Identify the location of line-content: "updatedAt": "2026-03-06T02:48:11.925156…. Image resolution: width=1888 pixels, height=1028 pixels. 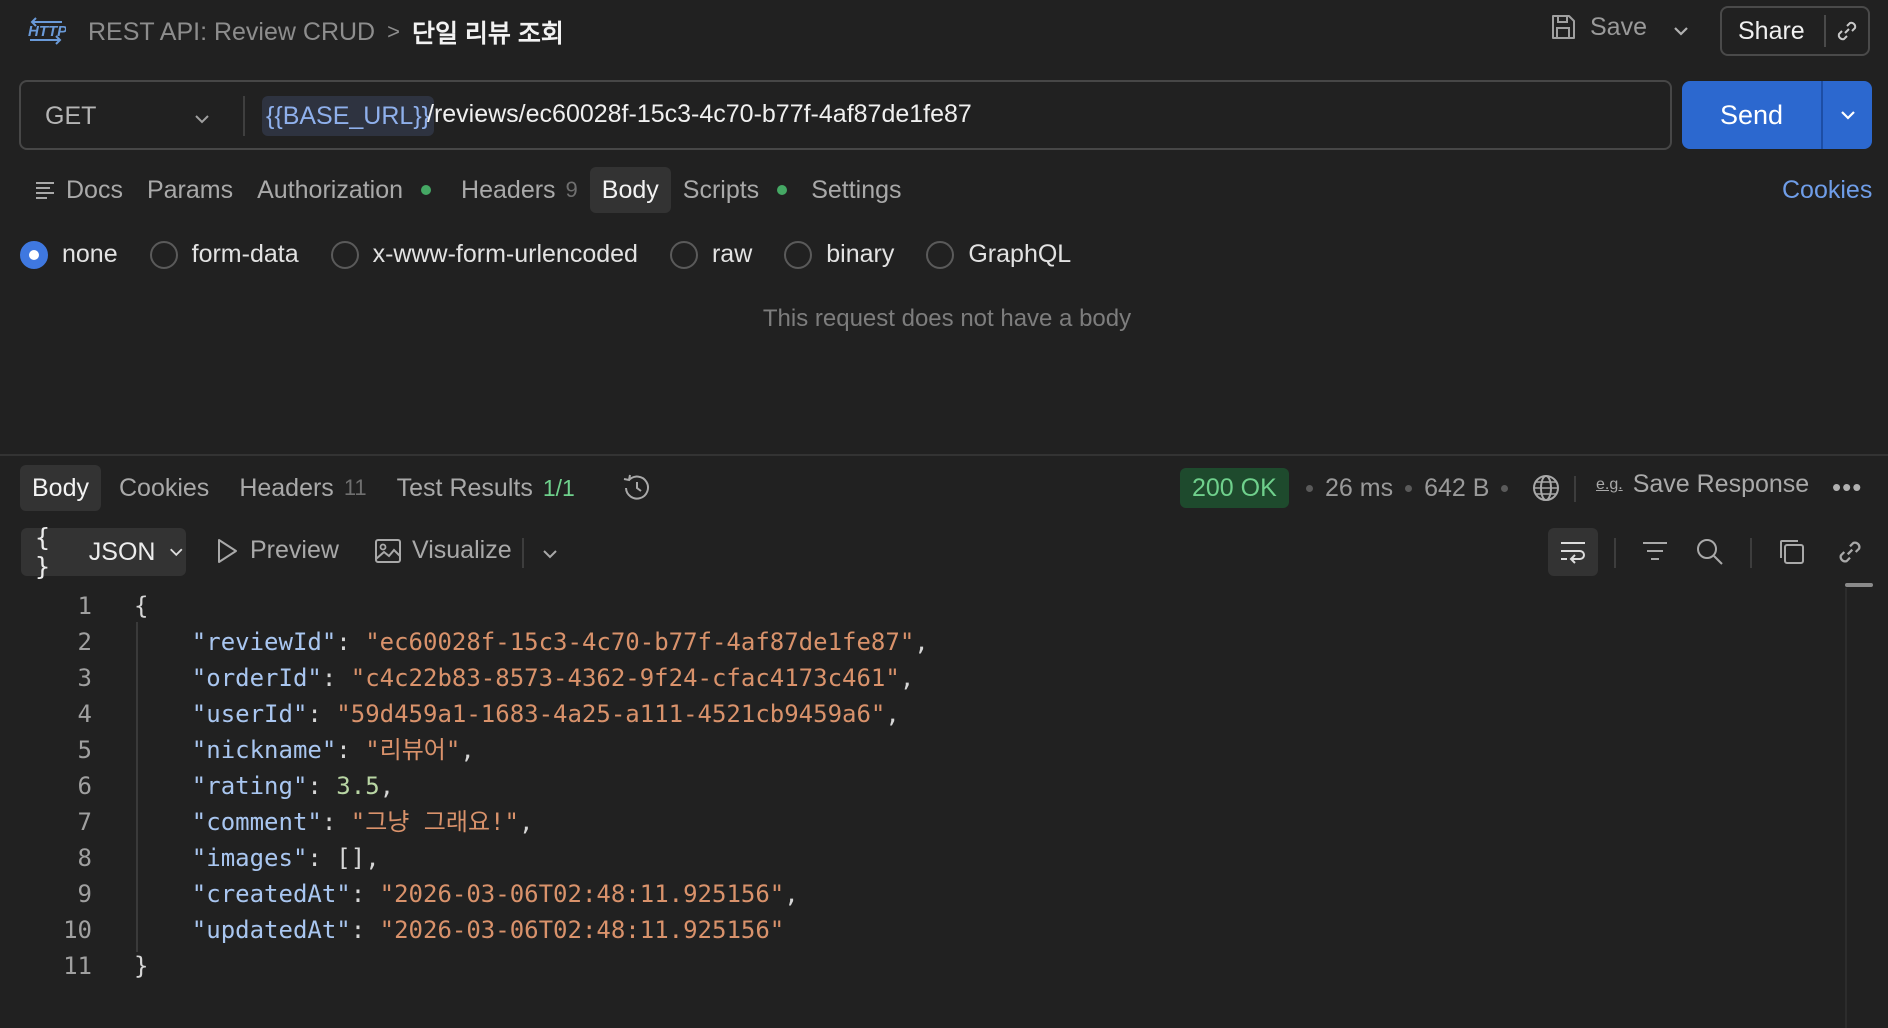
(459, 930).